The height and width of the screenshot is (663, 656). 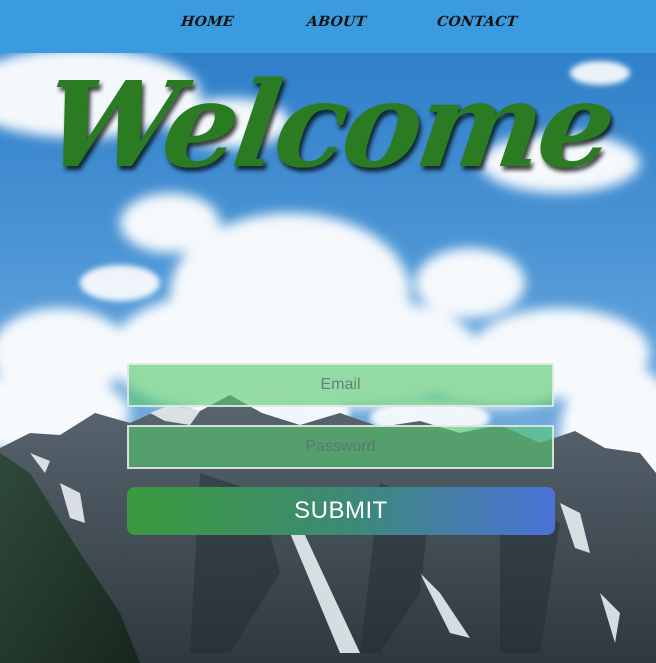 What do you see at coordinates (336, 22) in the screenshot?
I see `nav-link-about: ABOUT` at bounding box center [336, 22].